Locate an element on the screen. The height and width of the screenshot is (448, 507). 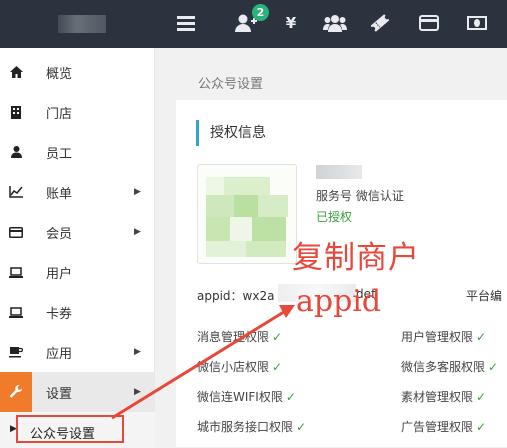
sidebar-item-label: 卡券 is located at coordinates (59, 314).